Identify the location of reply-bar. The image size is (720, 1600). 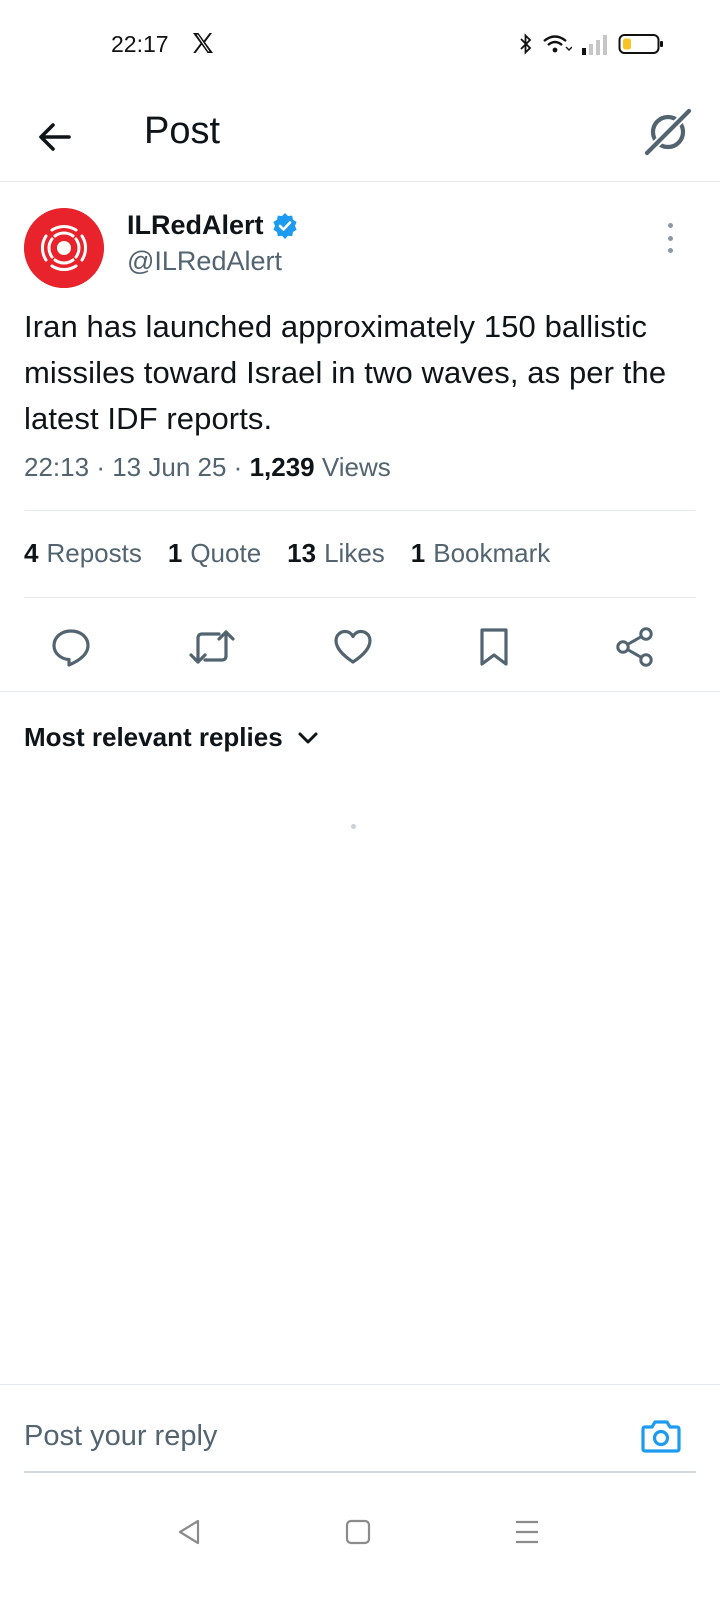
(360, 1436).